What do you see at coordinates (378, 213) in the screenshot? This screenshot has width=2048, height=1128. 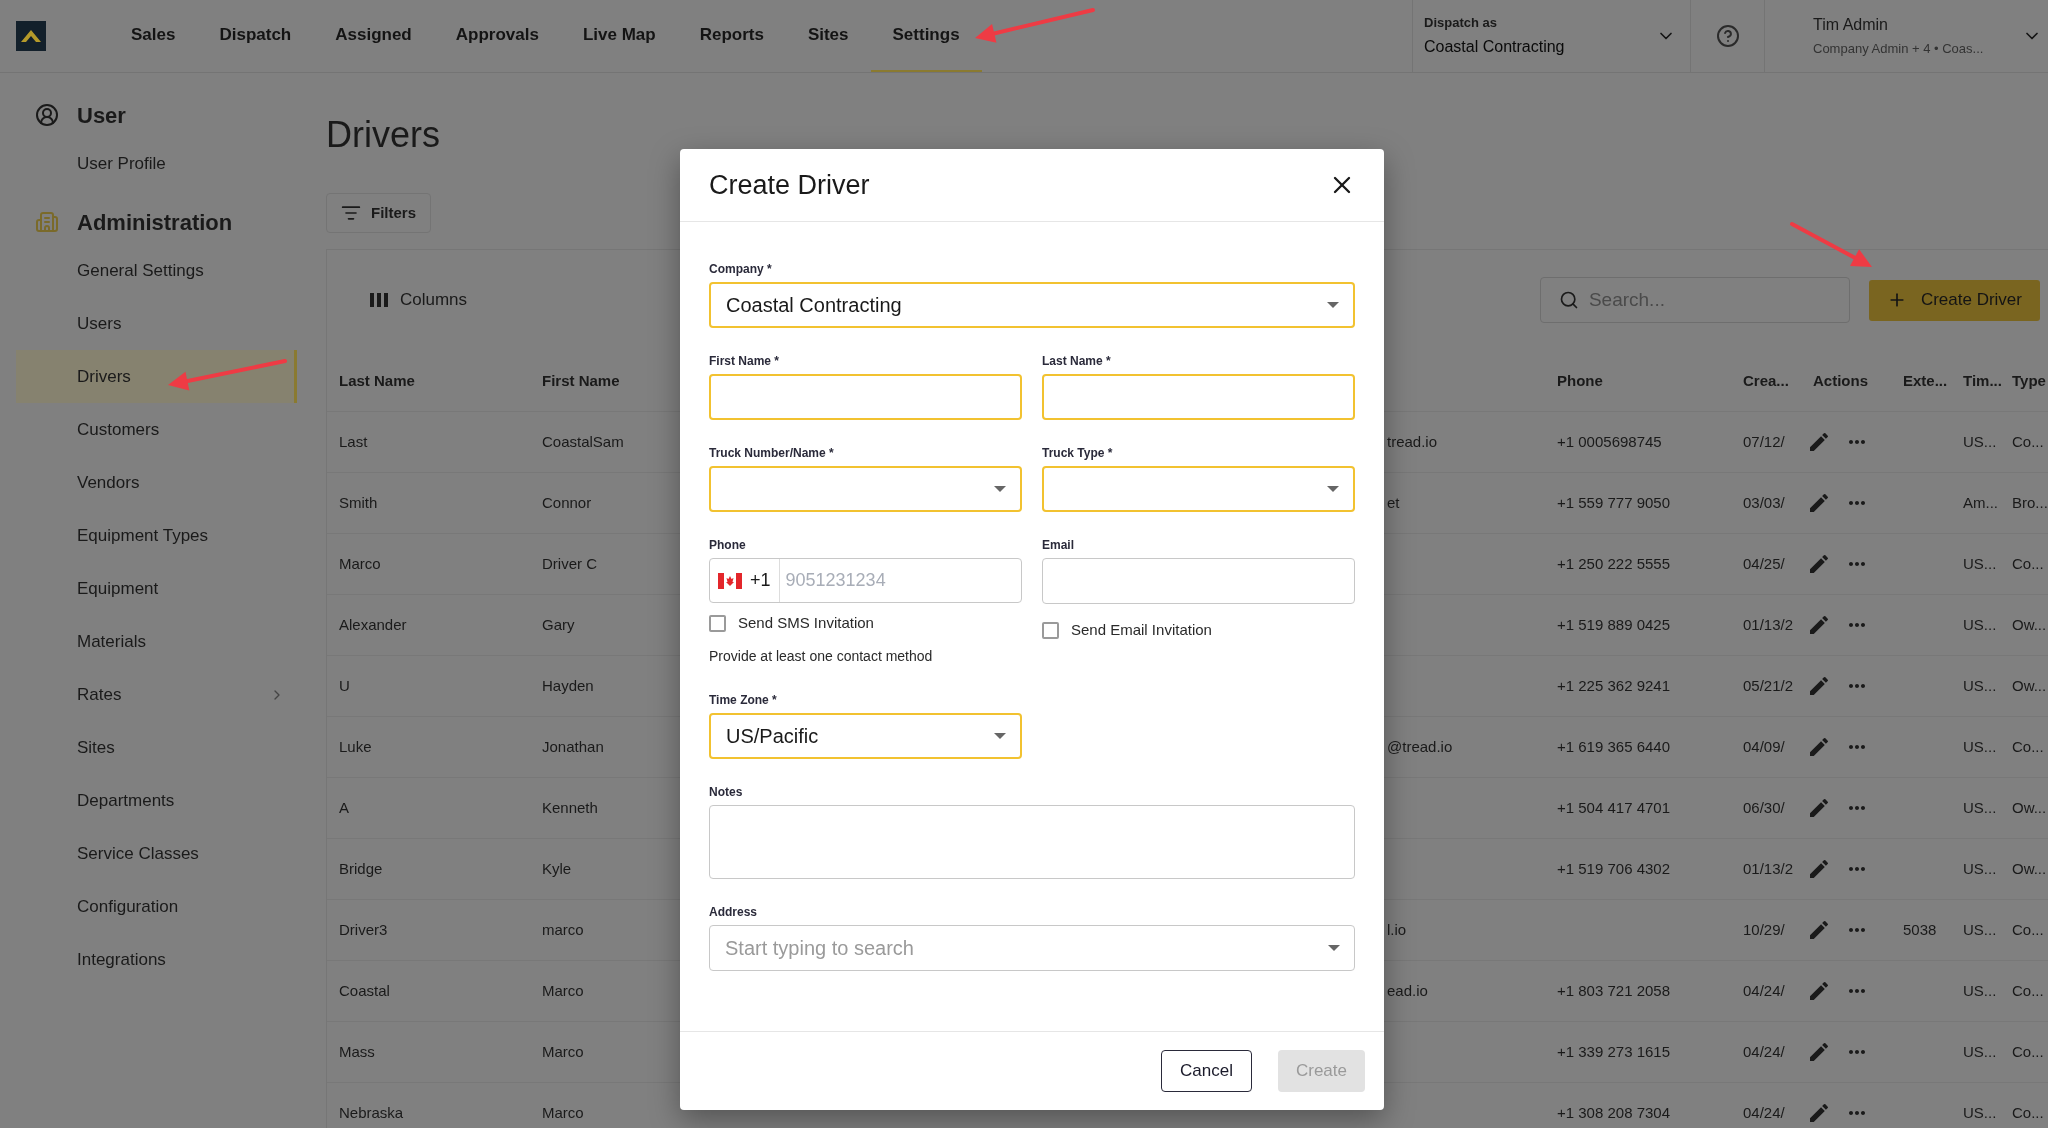 I see `filters-button: Filters` at bounding box center [378, 213].